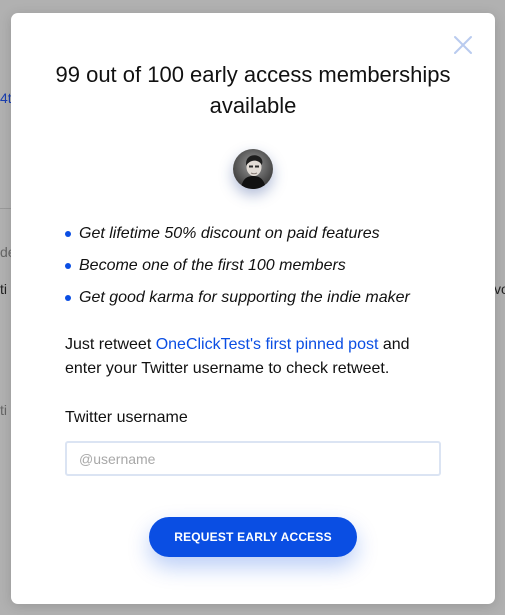  What do you see at coordinates (253, 537) in the screenshot?
I see `request-early-access-button: REQUEST EARLY ACCESS` at bounding box center [253, 537].